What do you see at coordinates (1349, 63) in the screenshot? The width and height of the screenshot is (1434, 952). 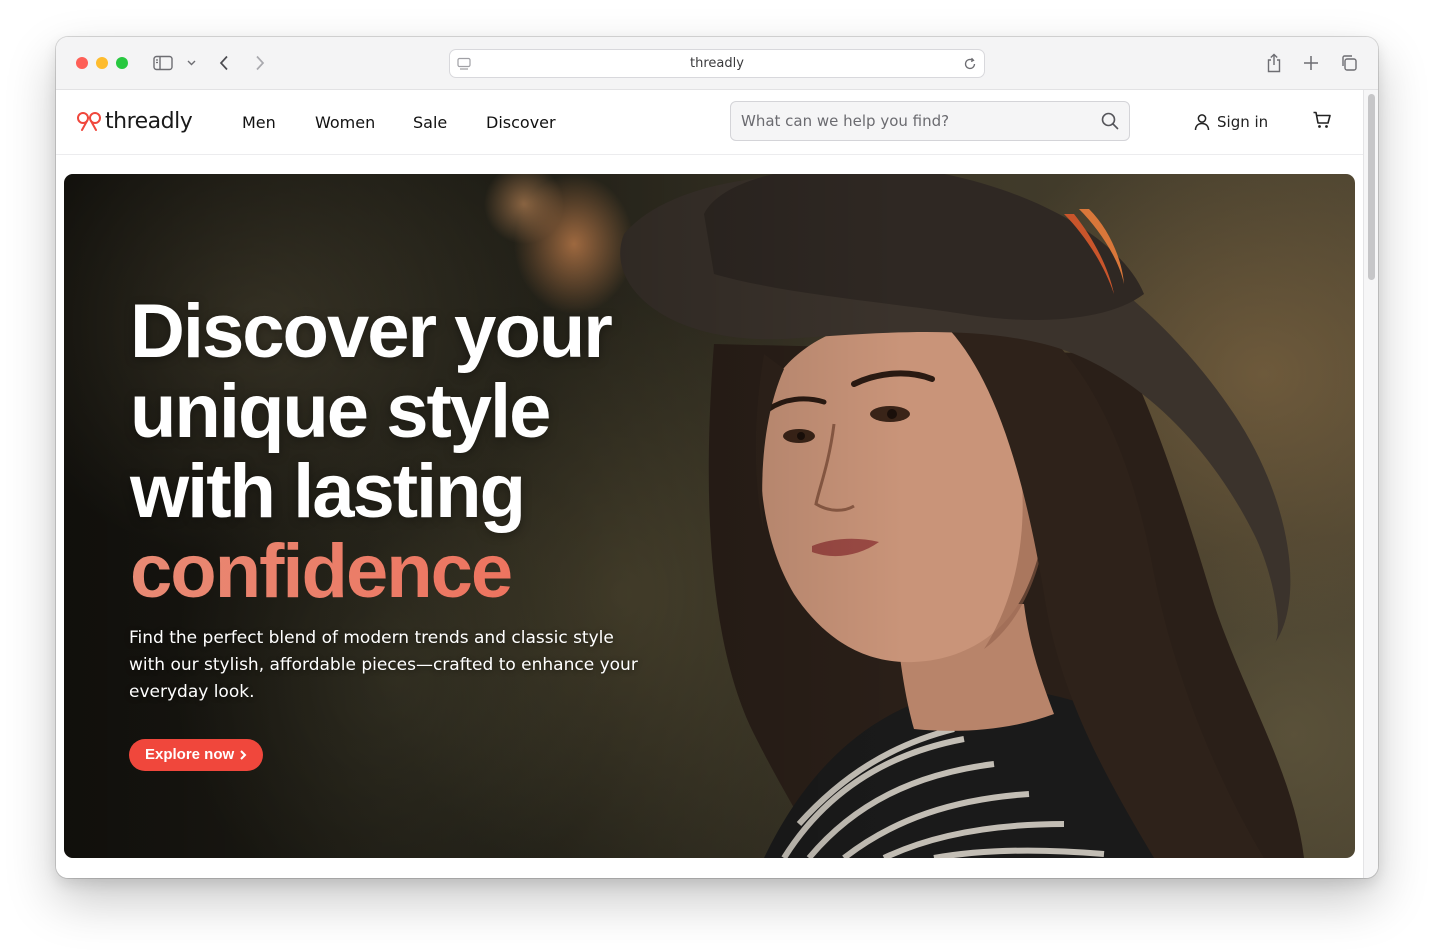 I see `tab-overview-icon` at bounding box center [1349, 63].